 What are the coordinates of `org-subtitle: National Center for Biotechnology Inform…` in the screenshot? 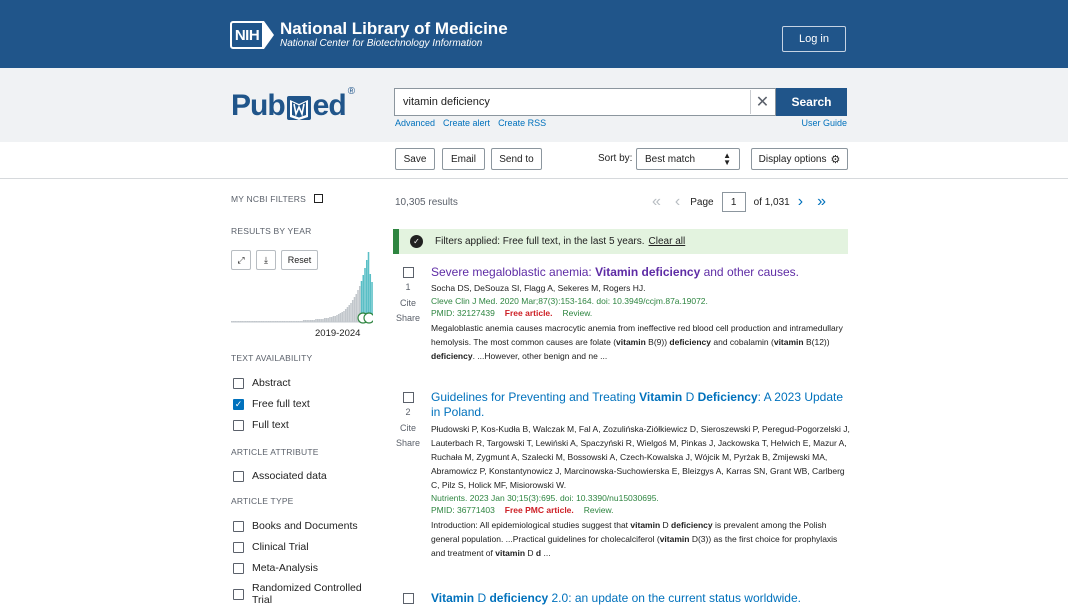 It's located at (381, 43).